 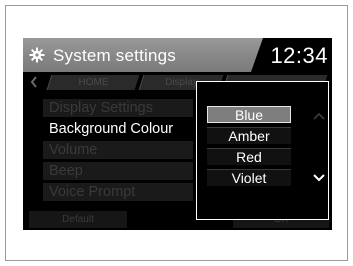 I want to click on tab-home: HOME, so click(x=93, y=82).